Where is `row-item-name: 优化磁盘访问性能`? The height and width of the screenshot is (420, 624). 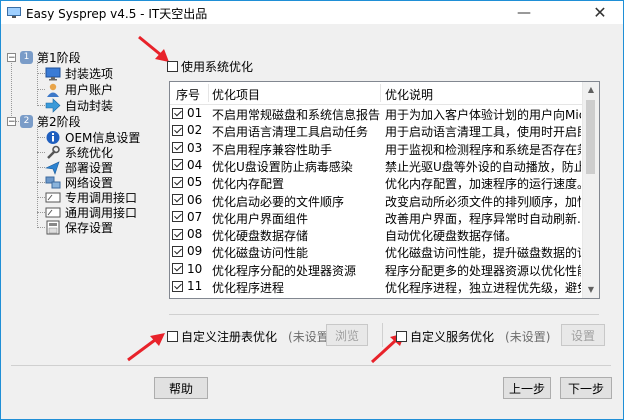
row-item-name: 优化磁盘访问性能 is located at coordinates (260, 253).